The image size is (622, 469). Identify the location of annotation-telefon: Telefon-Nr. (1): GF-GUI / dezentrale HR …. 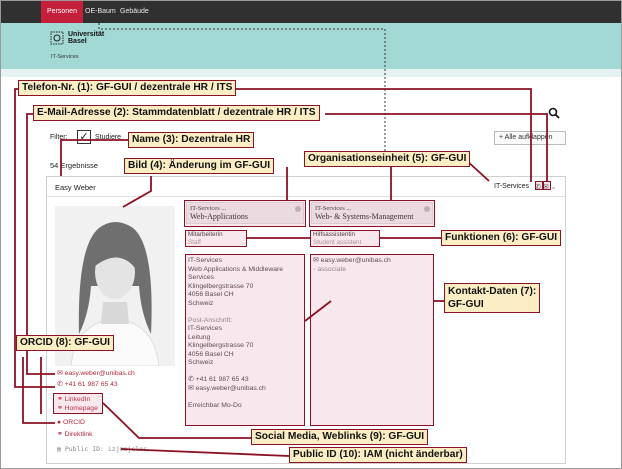
(127, 88).